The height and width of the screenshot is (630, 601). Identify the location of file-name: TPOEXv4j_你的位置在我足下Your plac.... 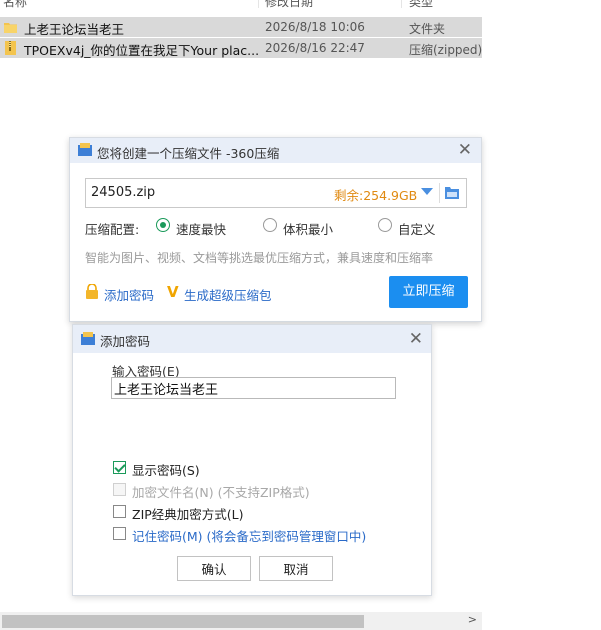
(142, 50).